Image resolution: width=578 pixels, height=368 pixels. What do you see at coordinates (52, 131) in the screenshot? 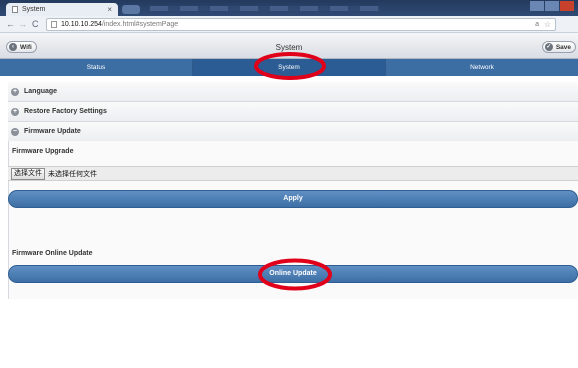
I see `firmware-section-label: Firmware Update` at bounding box center [52, 131].